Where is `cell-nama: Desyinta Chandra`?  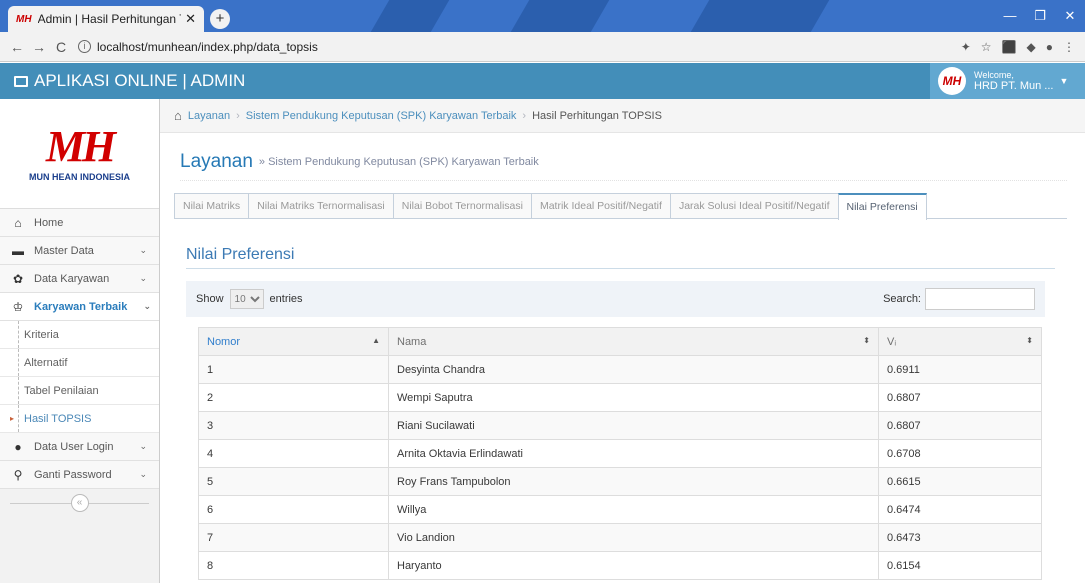 cell-nama: Desyinta Chandra is located at coordinates (633, 369).